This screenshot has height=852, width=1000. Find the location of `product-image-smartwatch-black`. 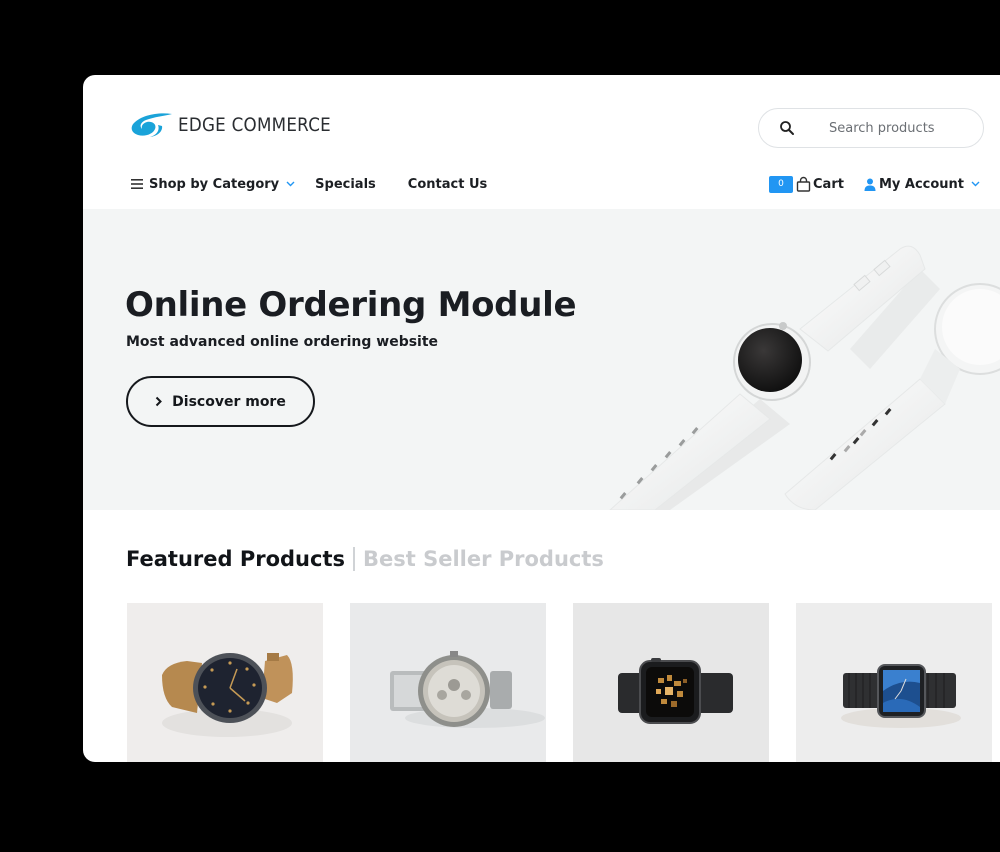

product-image-smartwatch-black is located at coordinates (671, 682).